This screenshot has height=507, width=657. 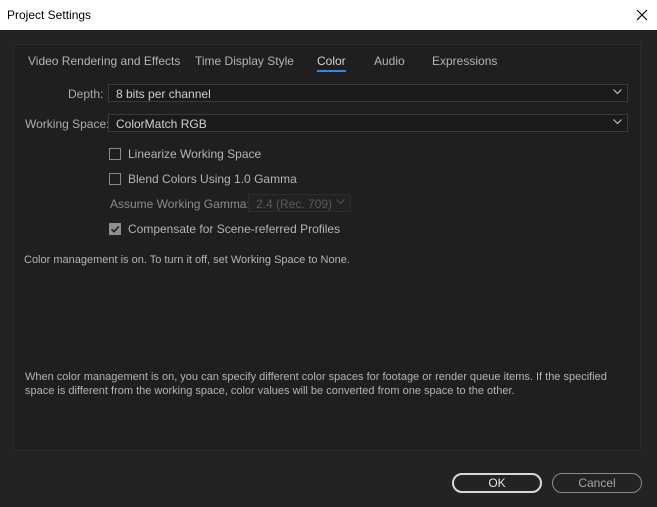 What do you see at coordinates (328, 15) in the screenshot?
I see `title-bar: Project Settings` at bounding box center [328, 15].